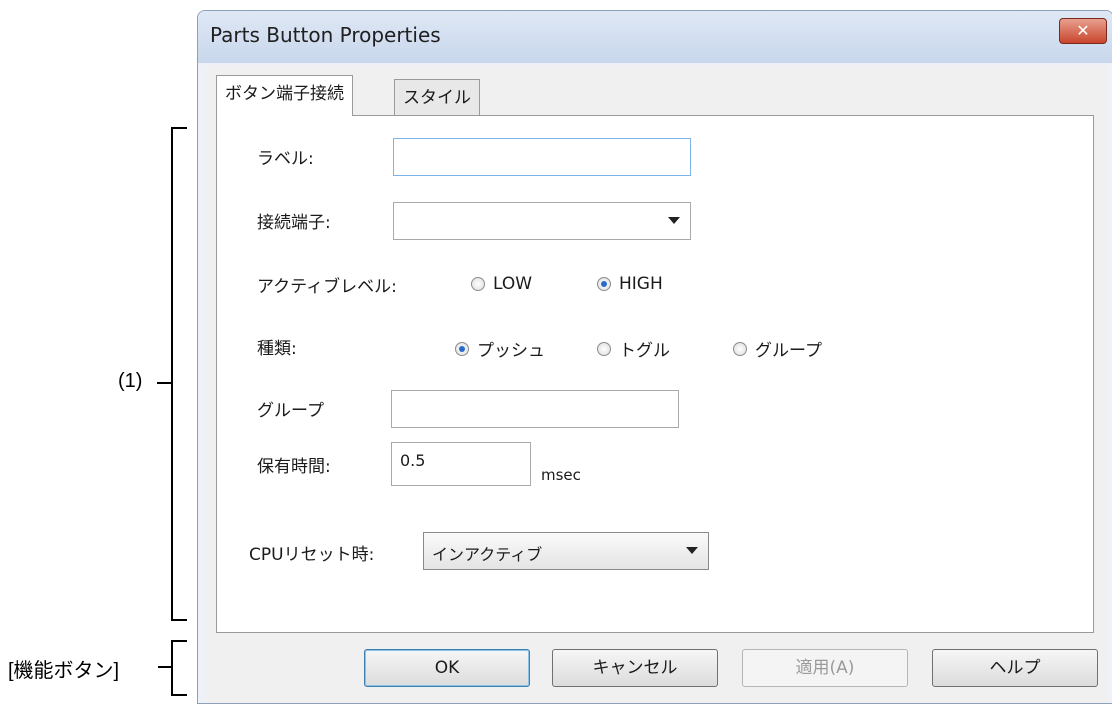 This screenshot has width=1112, height=704. I want to click on cpu-reset-select: インアクティブ, so click(566, 551).